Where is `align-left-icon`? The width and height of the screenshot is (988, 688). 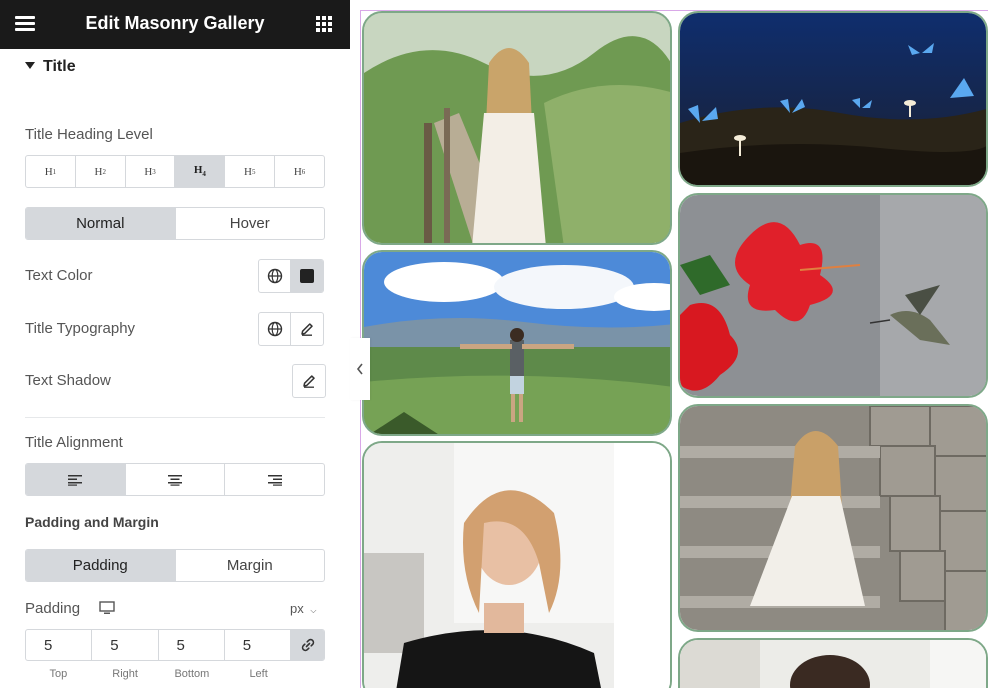
align-left-icon is located at coordinates (75, 480).